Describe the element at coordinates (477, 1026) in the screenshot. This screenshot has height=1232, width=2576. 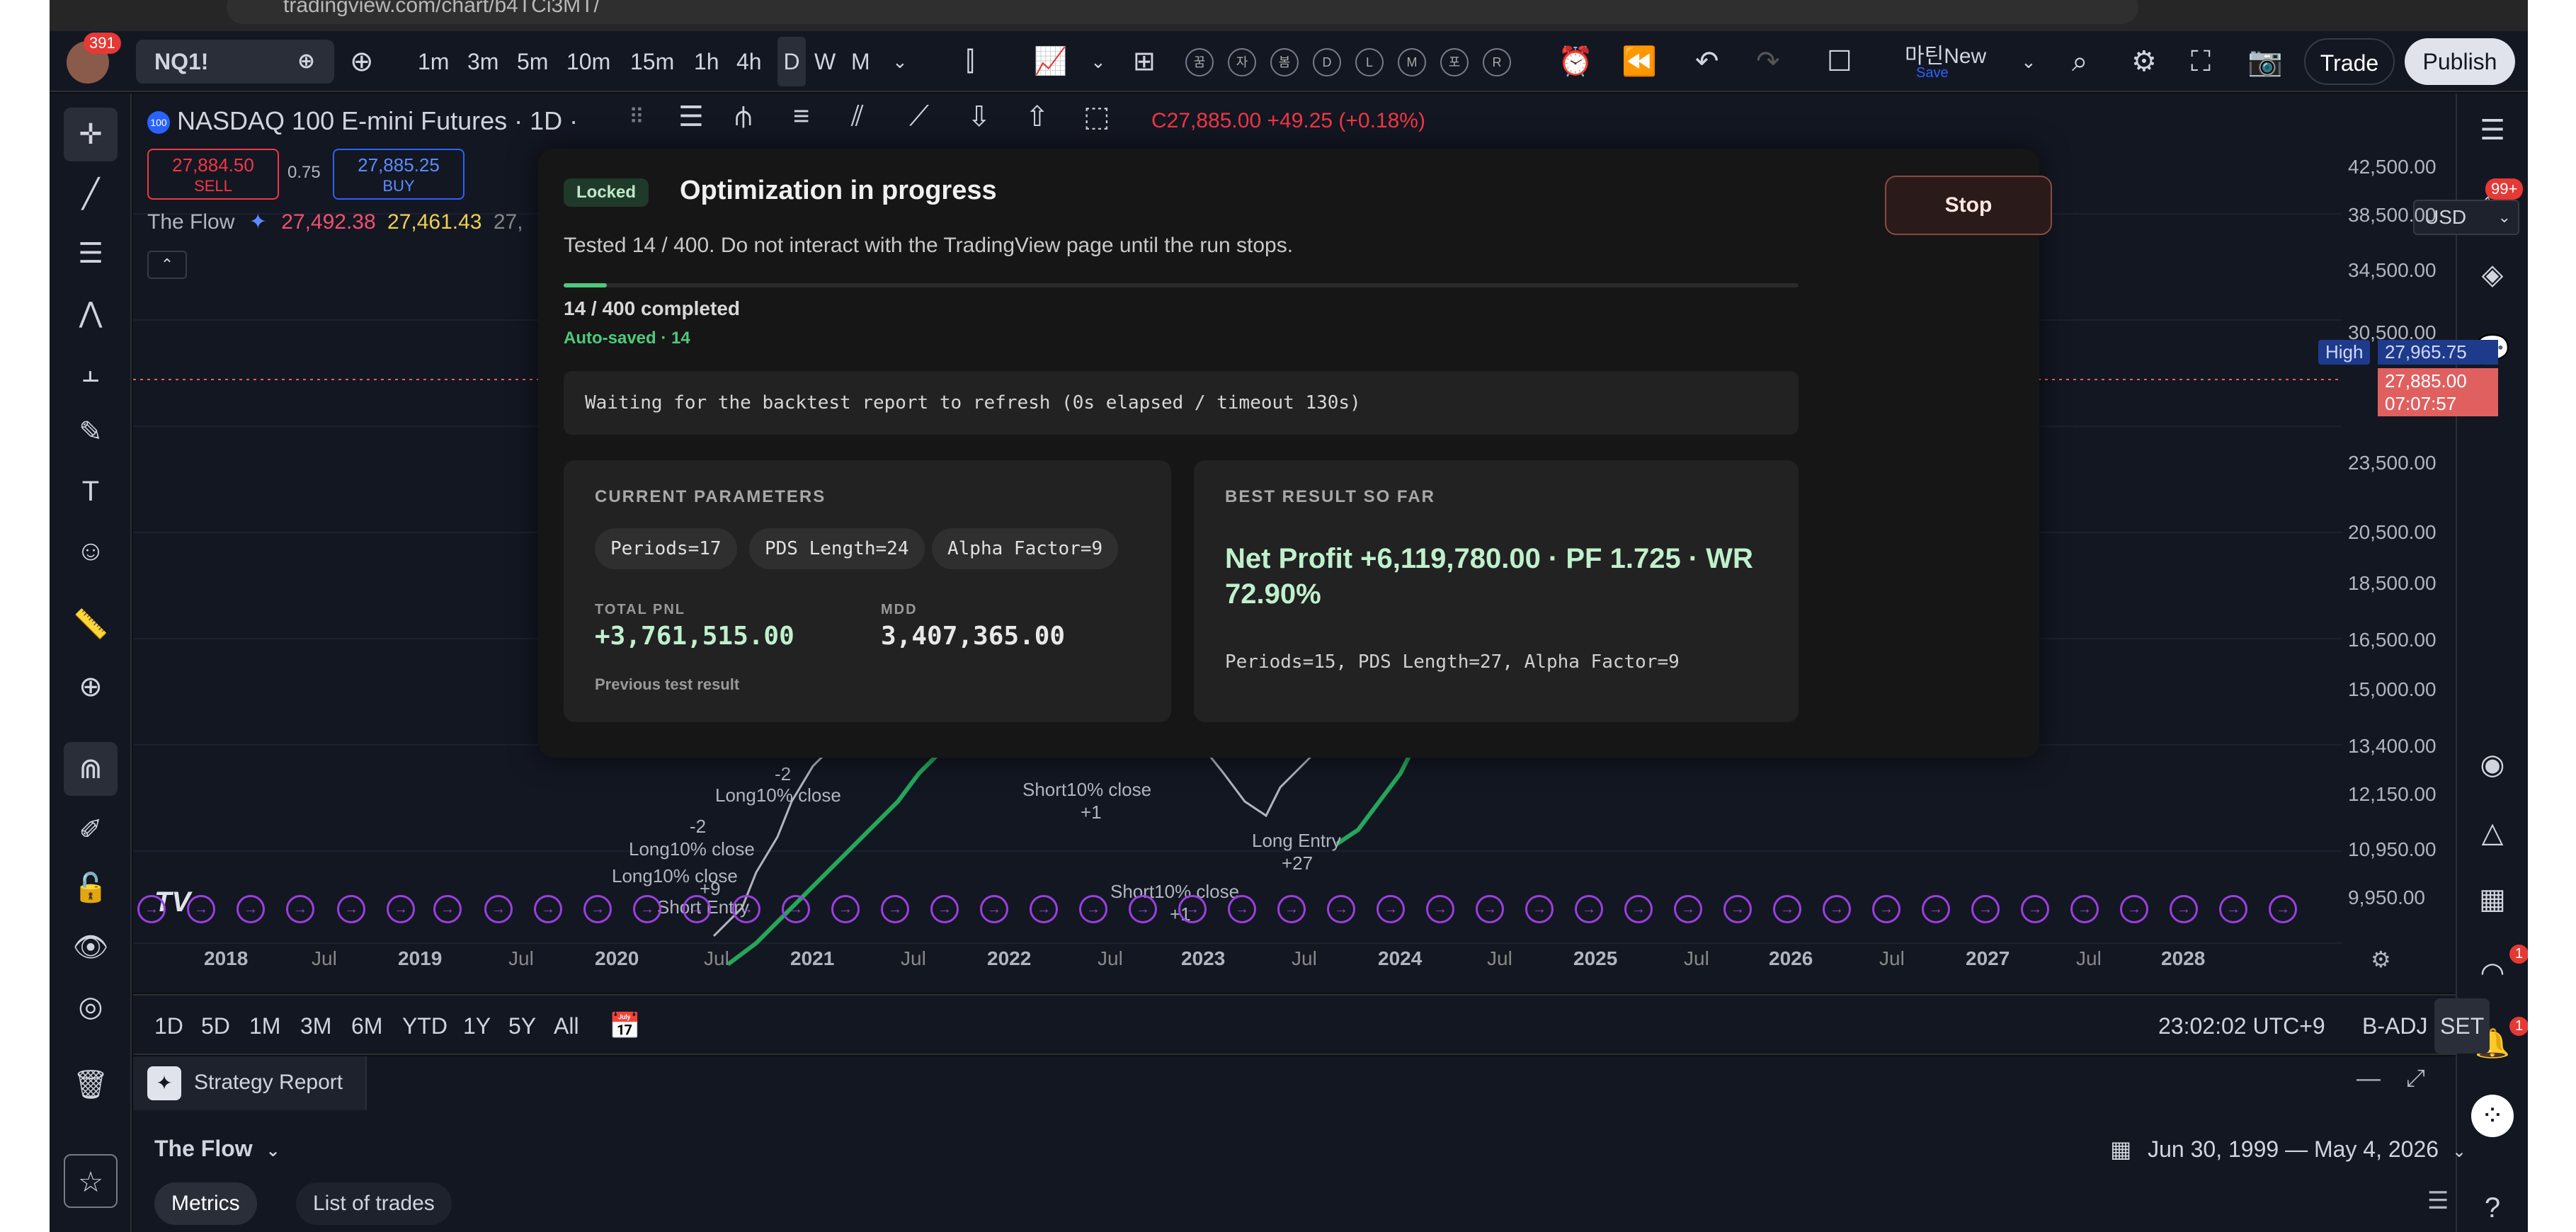
I see `range-1y: 1Y` at that location.